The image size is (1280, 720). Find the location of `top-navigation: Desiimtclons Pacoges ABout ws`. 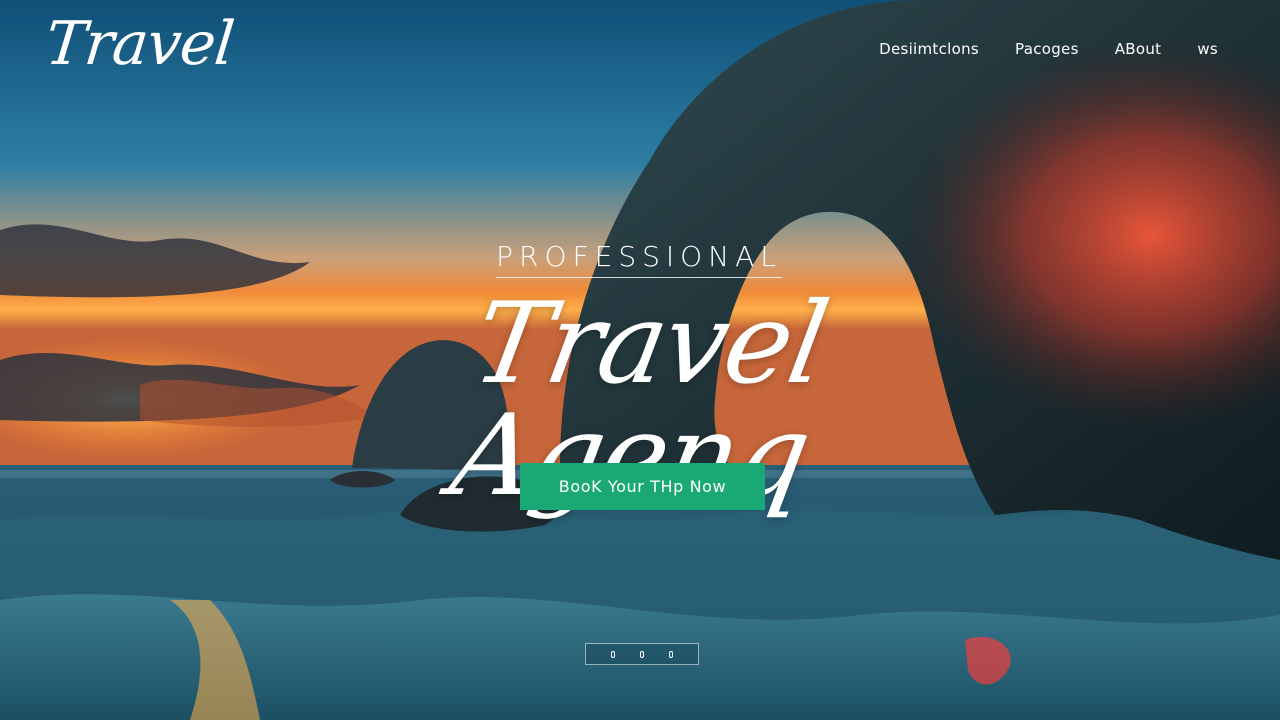

top-navigation: Desiimtclons Pacoges ABout ws is located at coordinates (1048, 49).